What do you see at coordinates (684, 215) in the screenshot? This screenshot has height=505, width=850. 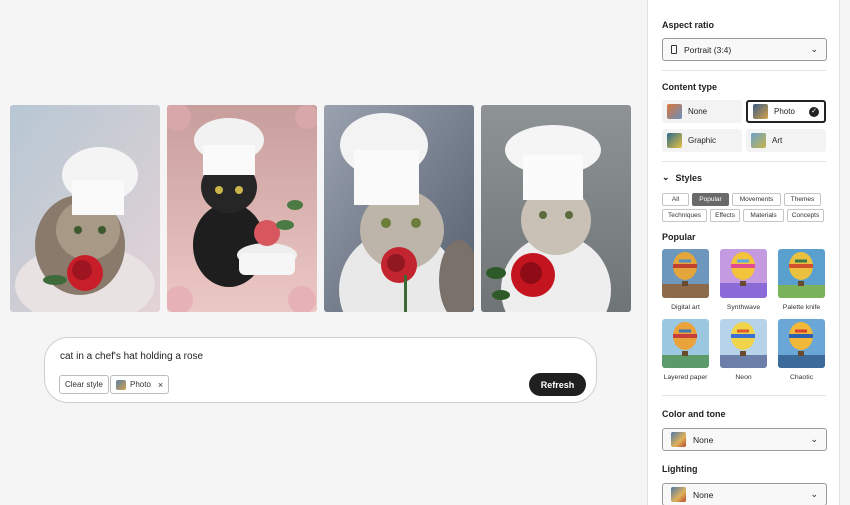 I see `tag-techniques: Techniques` at bounding box center [684, 215].